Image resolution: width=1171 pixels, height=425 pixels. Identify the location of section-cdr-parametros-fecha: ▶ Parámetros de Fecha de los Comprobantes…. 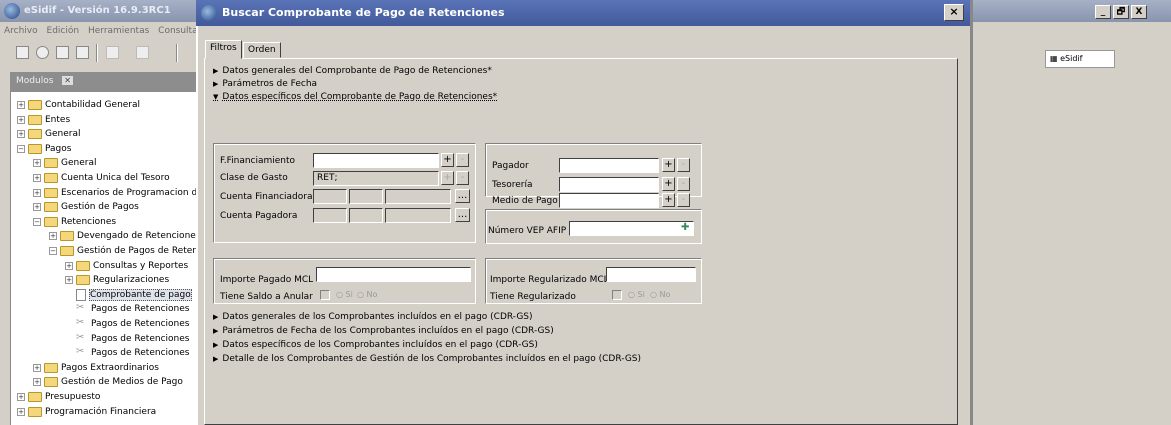
(383, 331).